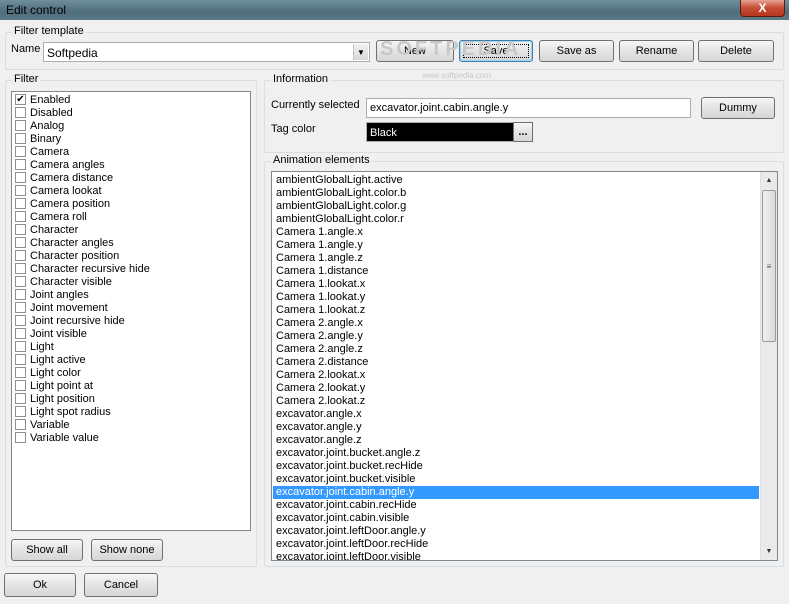 Image resolution: width=789 pixels, height=604 pixels. I want to click on close-button: X, so click(762, 8).